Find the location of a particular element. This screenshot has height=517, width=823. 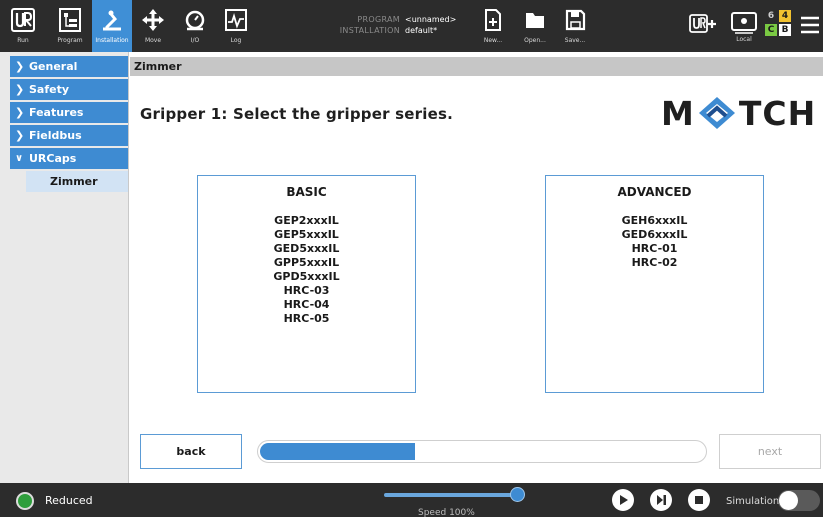

log-tab: Log is located at coordinates (236, 26).